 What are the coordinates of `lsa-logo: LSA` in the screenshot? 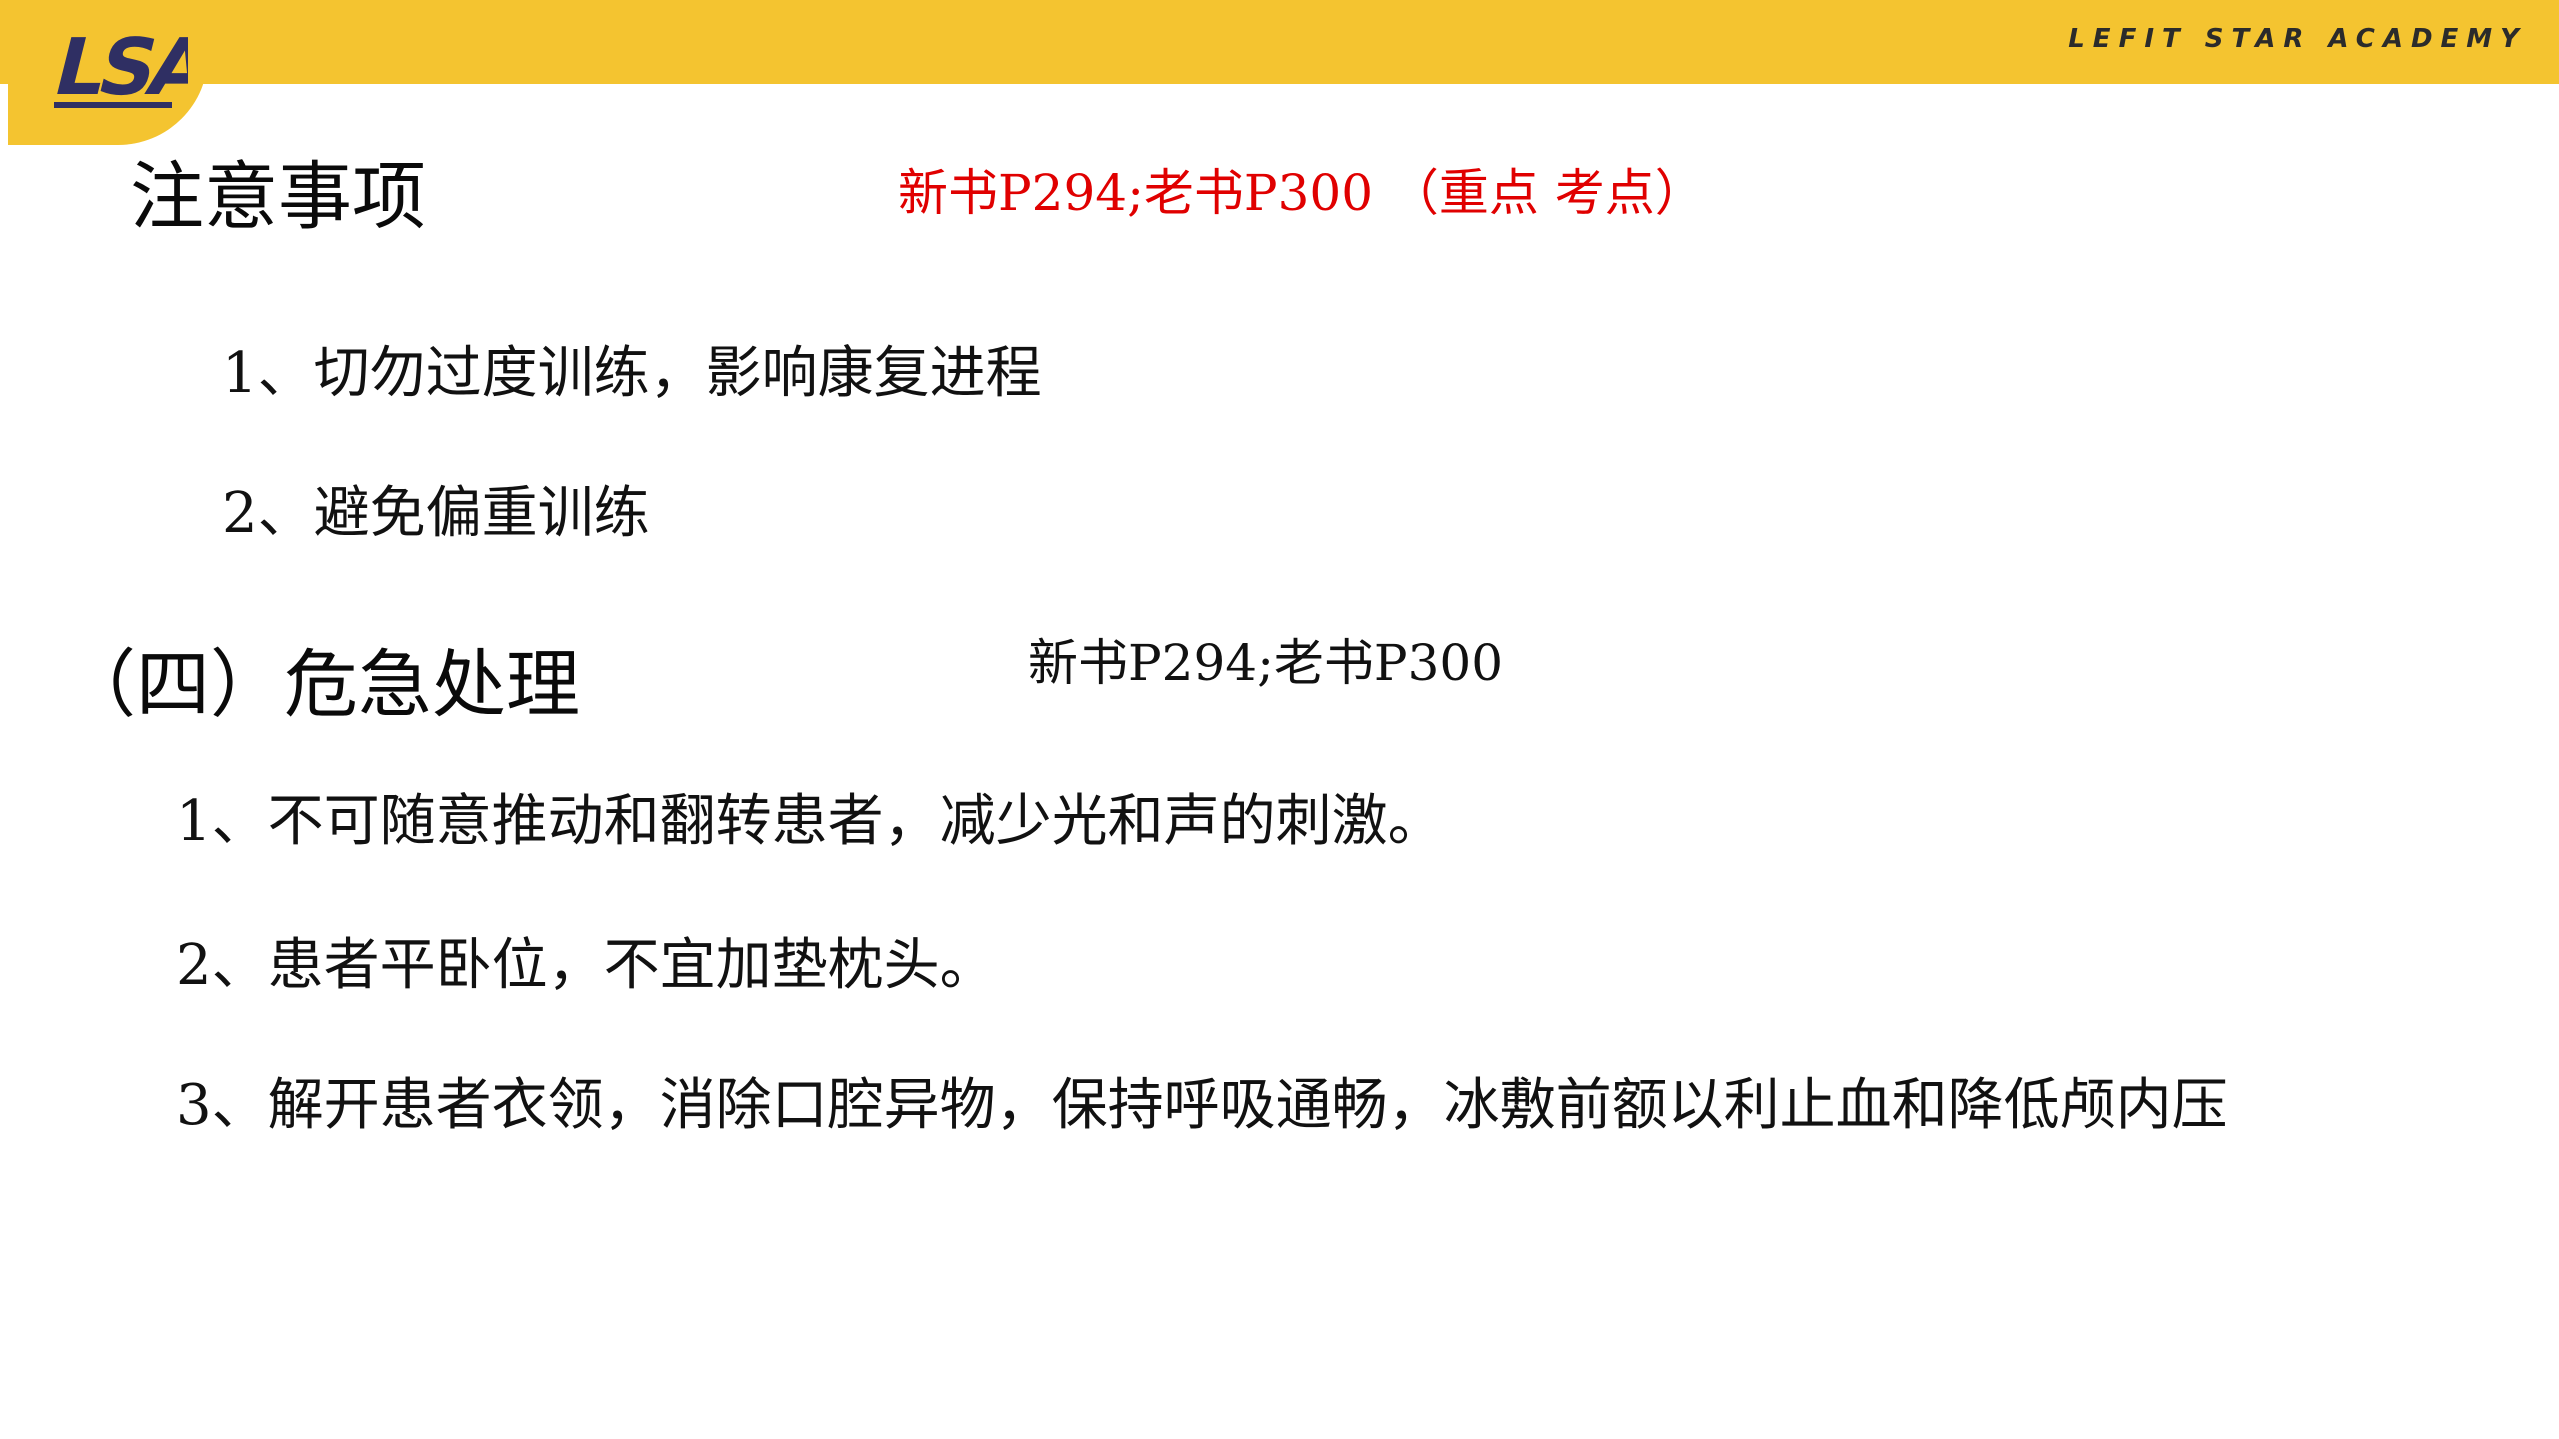 It's located at (116, 67).